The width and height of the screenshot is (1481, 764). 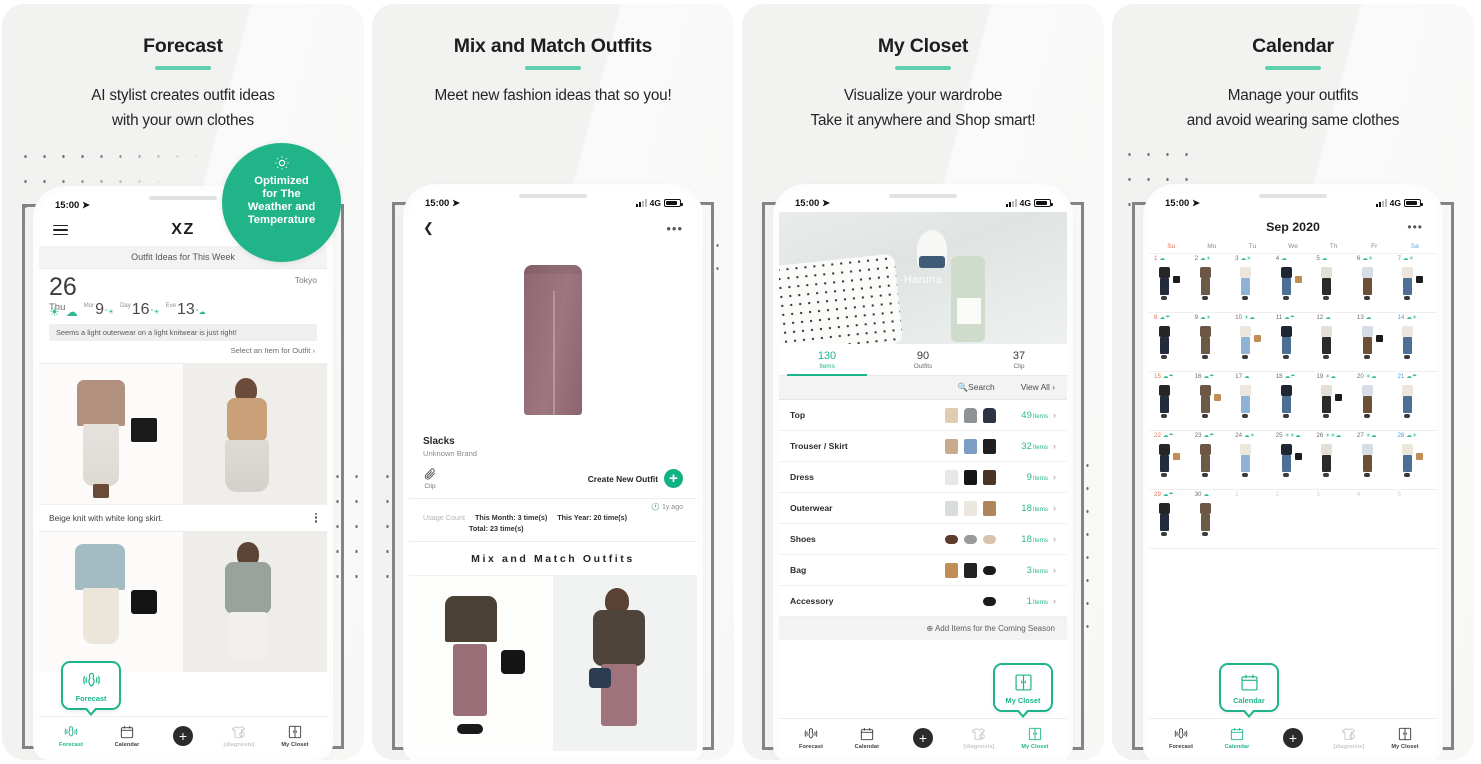 I want to click on calendar-day-cell: 21 ☁☂, so click(x=1414, y=376).